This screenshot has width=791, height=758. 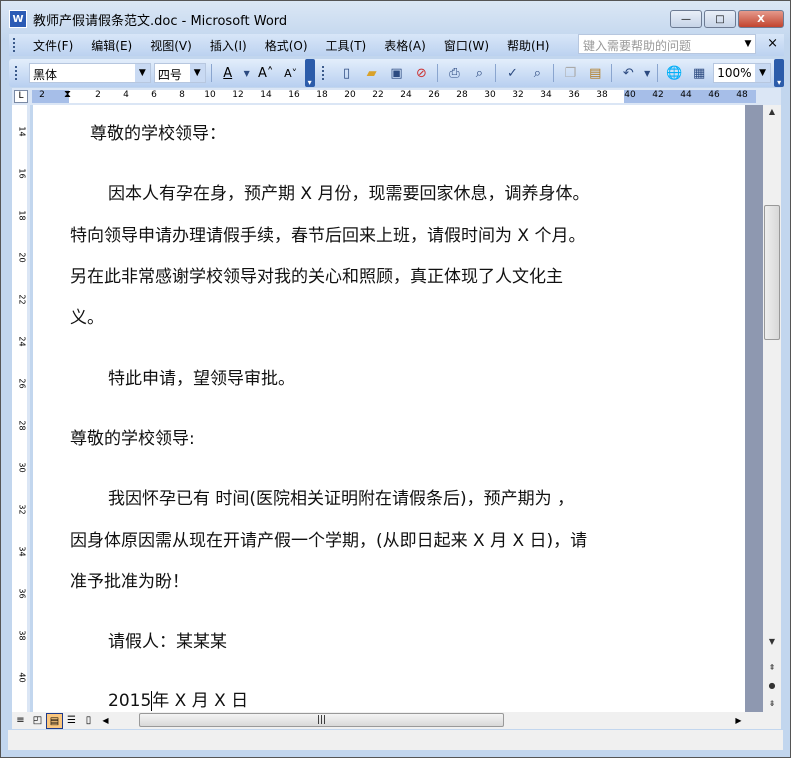 I want to click on vertical-scrollbar: ▲ ▼ ⇞ ● ⇟, so click(x=772, y=408).